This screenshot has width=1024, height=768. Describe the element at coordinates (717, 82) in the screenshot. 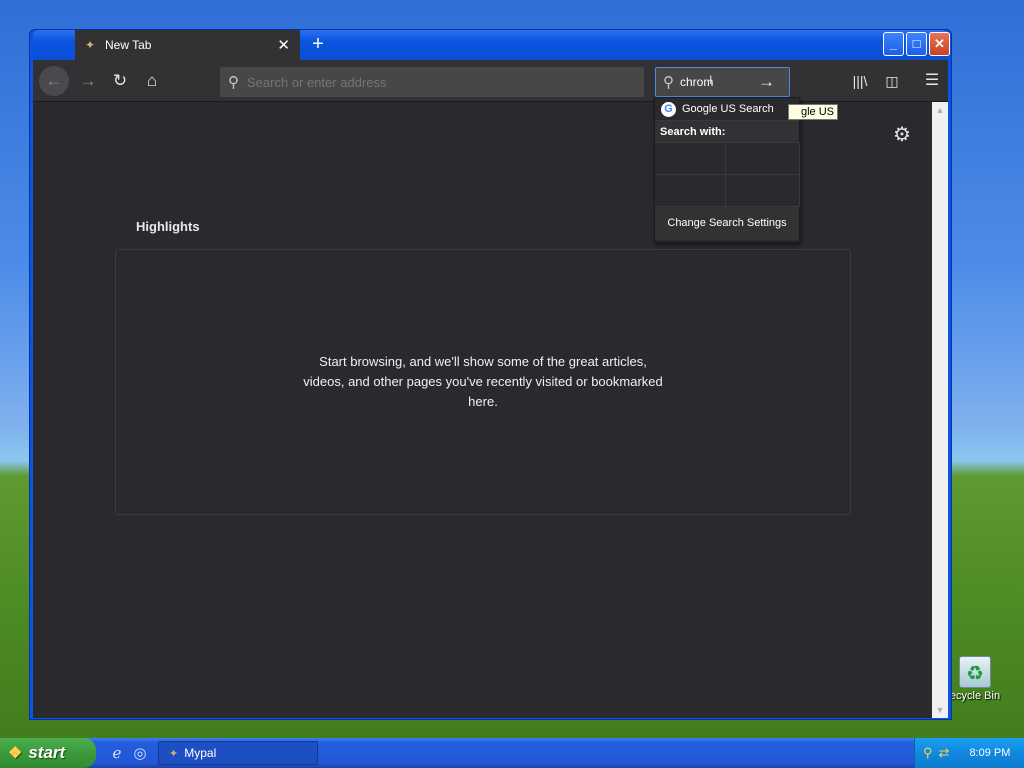

I see `search-input` at that location.